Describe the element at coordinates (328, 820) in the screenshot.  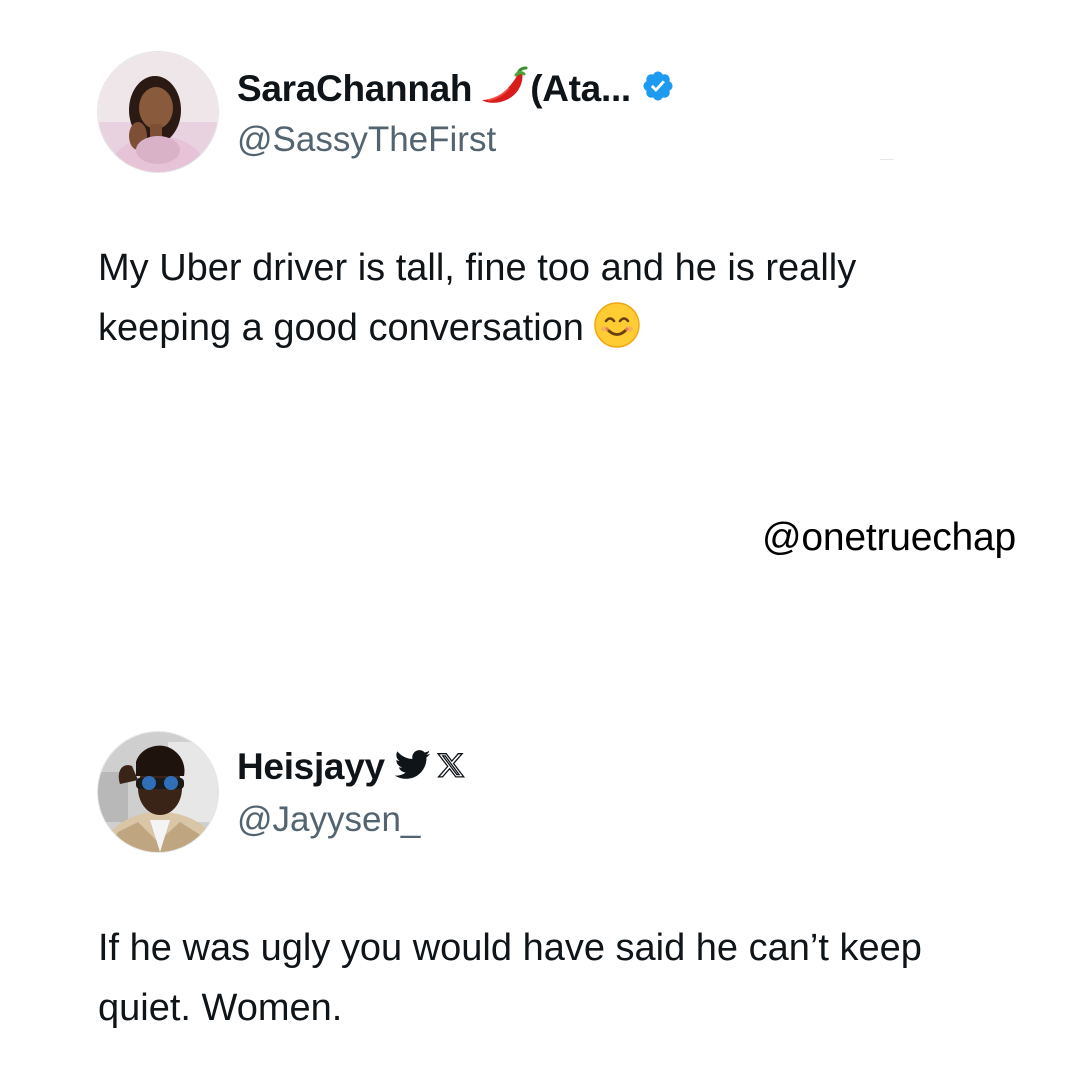
I see `user-handle: @Jayysen_` at that location.